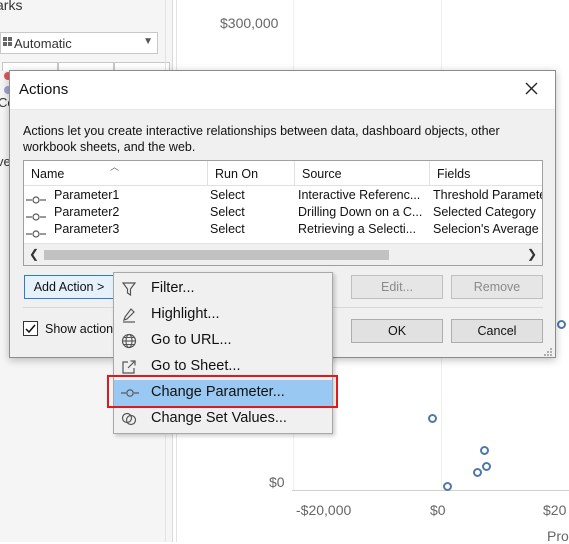  Describe the element at coordinates (87, 195) in the screenshot. I see `cell-name: Parameter1` at that location.